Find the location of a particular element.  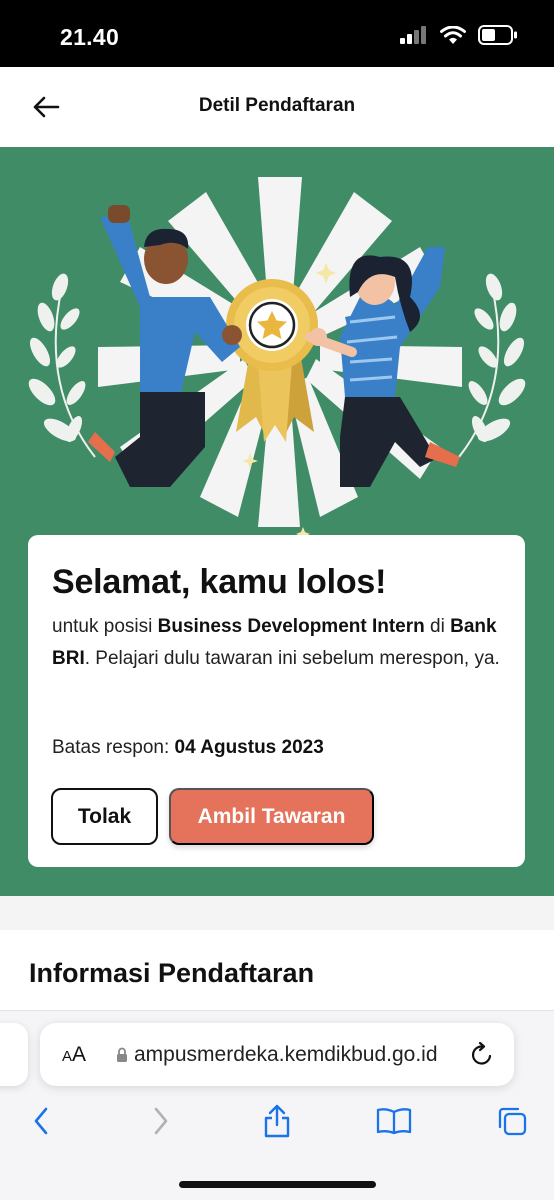

deadline-label: Batas respon: is located at coordinates (113, 747).